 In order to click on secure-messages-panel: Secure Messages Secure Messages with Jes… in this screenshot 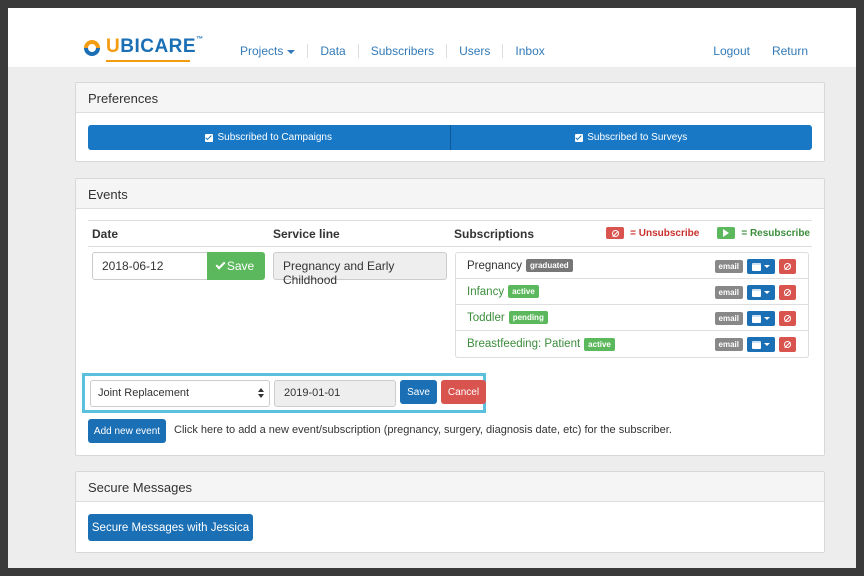, I will do `click(450, 512)`.